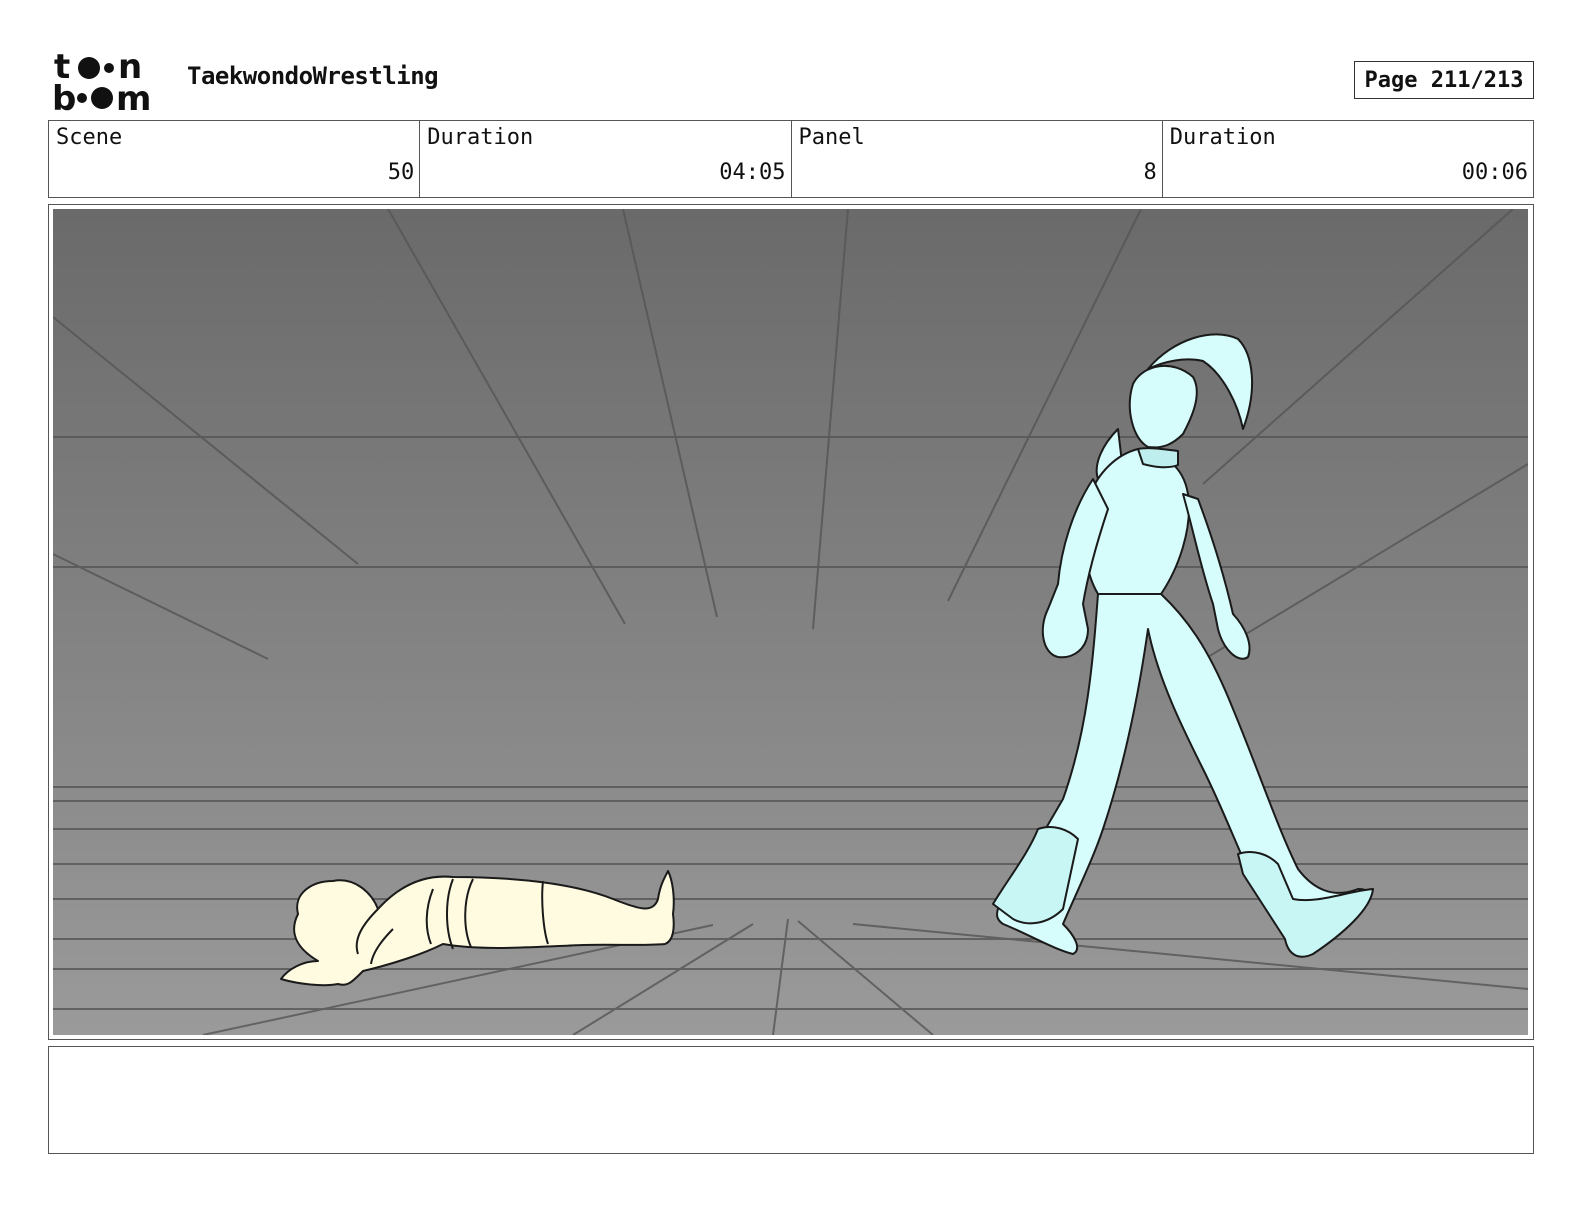 This screenshot has width=1584, height=1224. I want to click on toon-boom-logo: t n b m, so click(101, 81).